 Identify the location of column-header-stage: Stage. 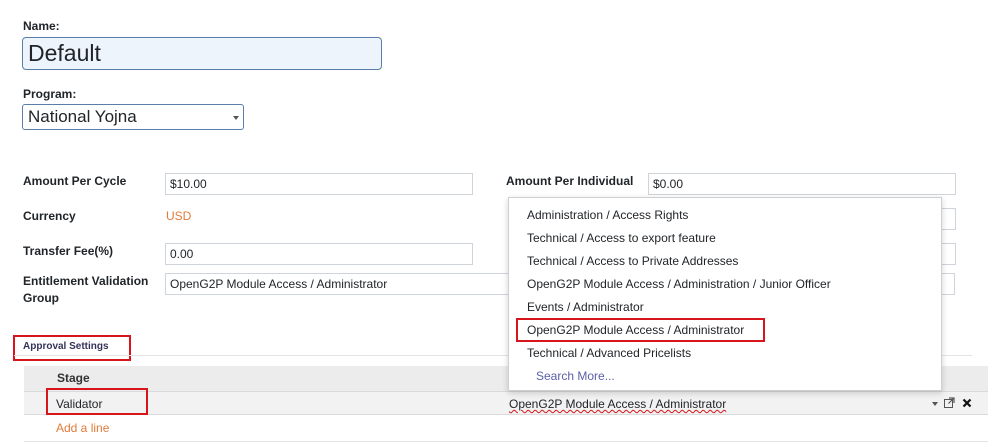
(73, 378).